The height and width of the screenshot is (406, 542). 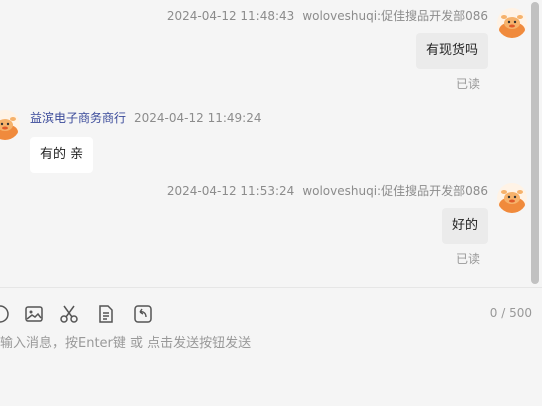 I want to click on emoji-icon, so click(x=5, y=314).